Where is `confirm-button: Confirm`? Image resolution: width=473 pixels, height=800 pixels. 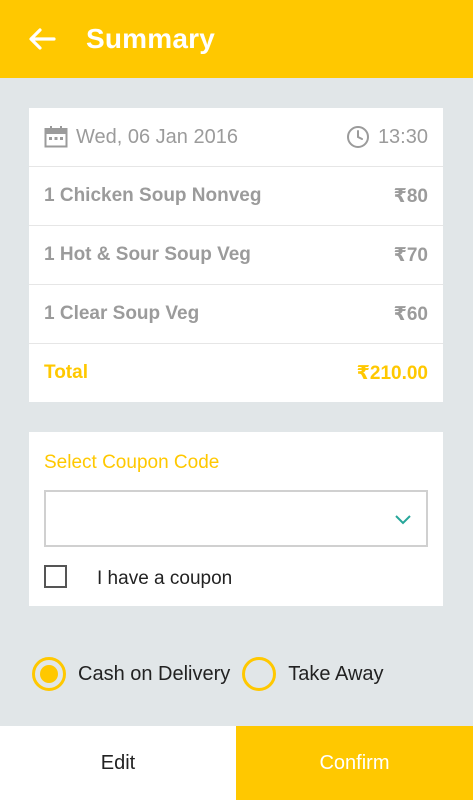 confirm-button: Confirm is located at coordinates (354, 763).